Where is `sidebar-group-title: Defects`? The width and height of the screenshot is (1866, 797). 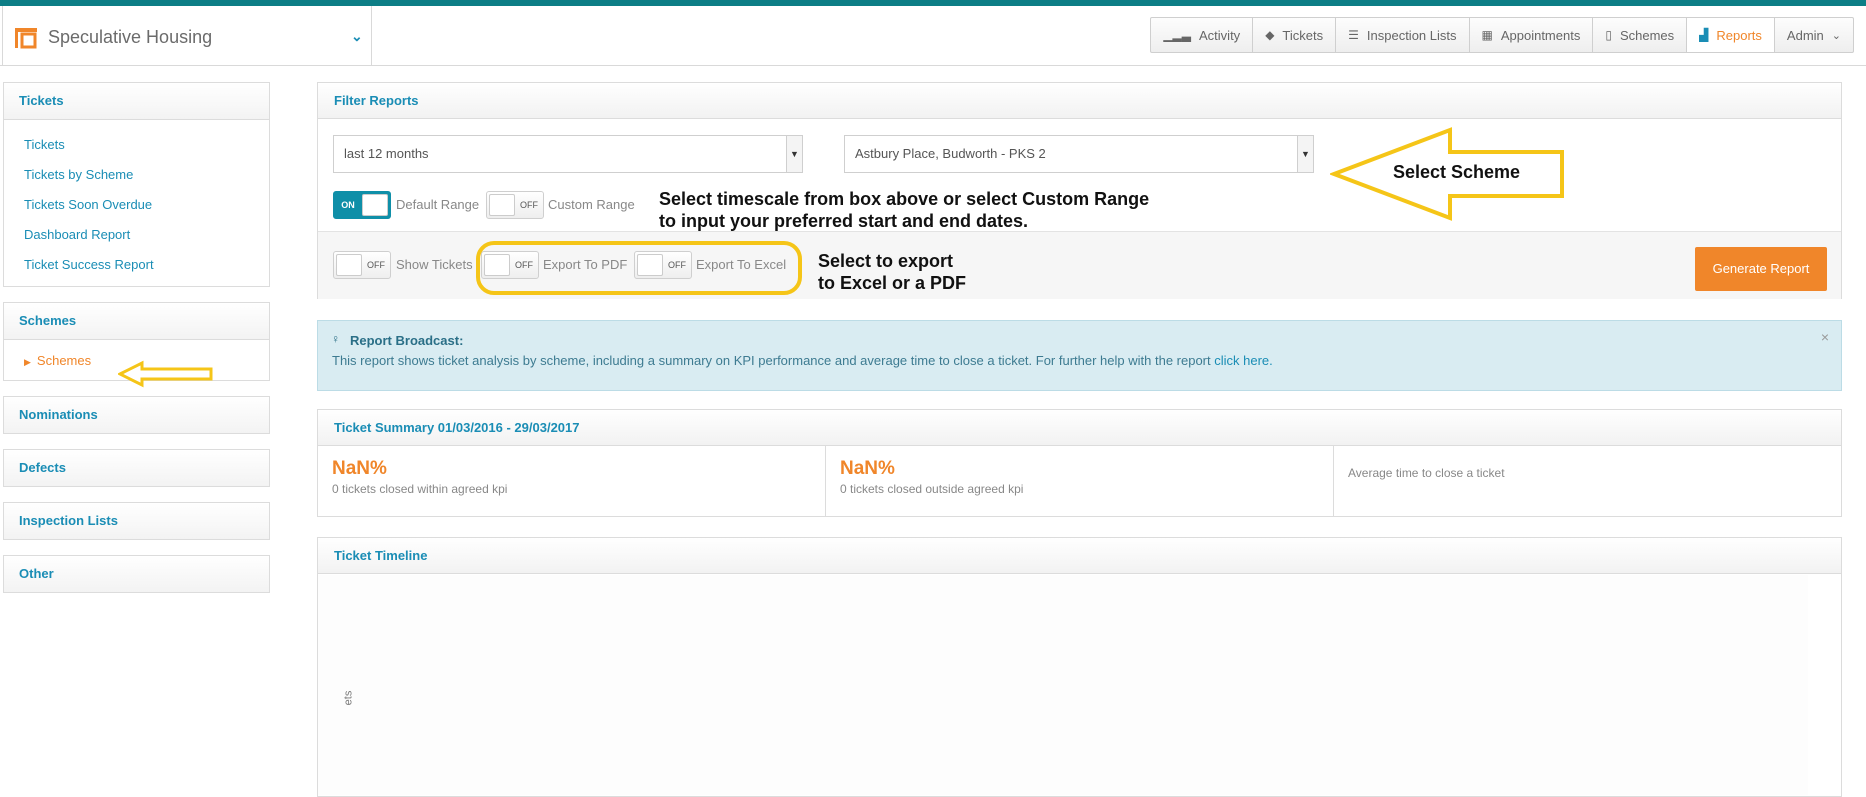 sidebar-group-title: Defects is located at coordinates (136, 468).